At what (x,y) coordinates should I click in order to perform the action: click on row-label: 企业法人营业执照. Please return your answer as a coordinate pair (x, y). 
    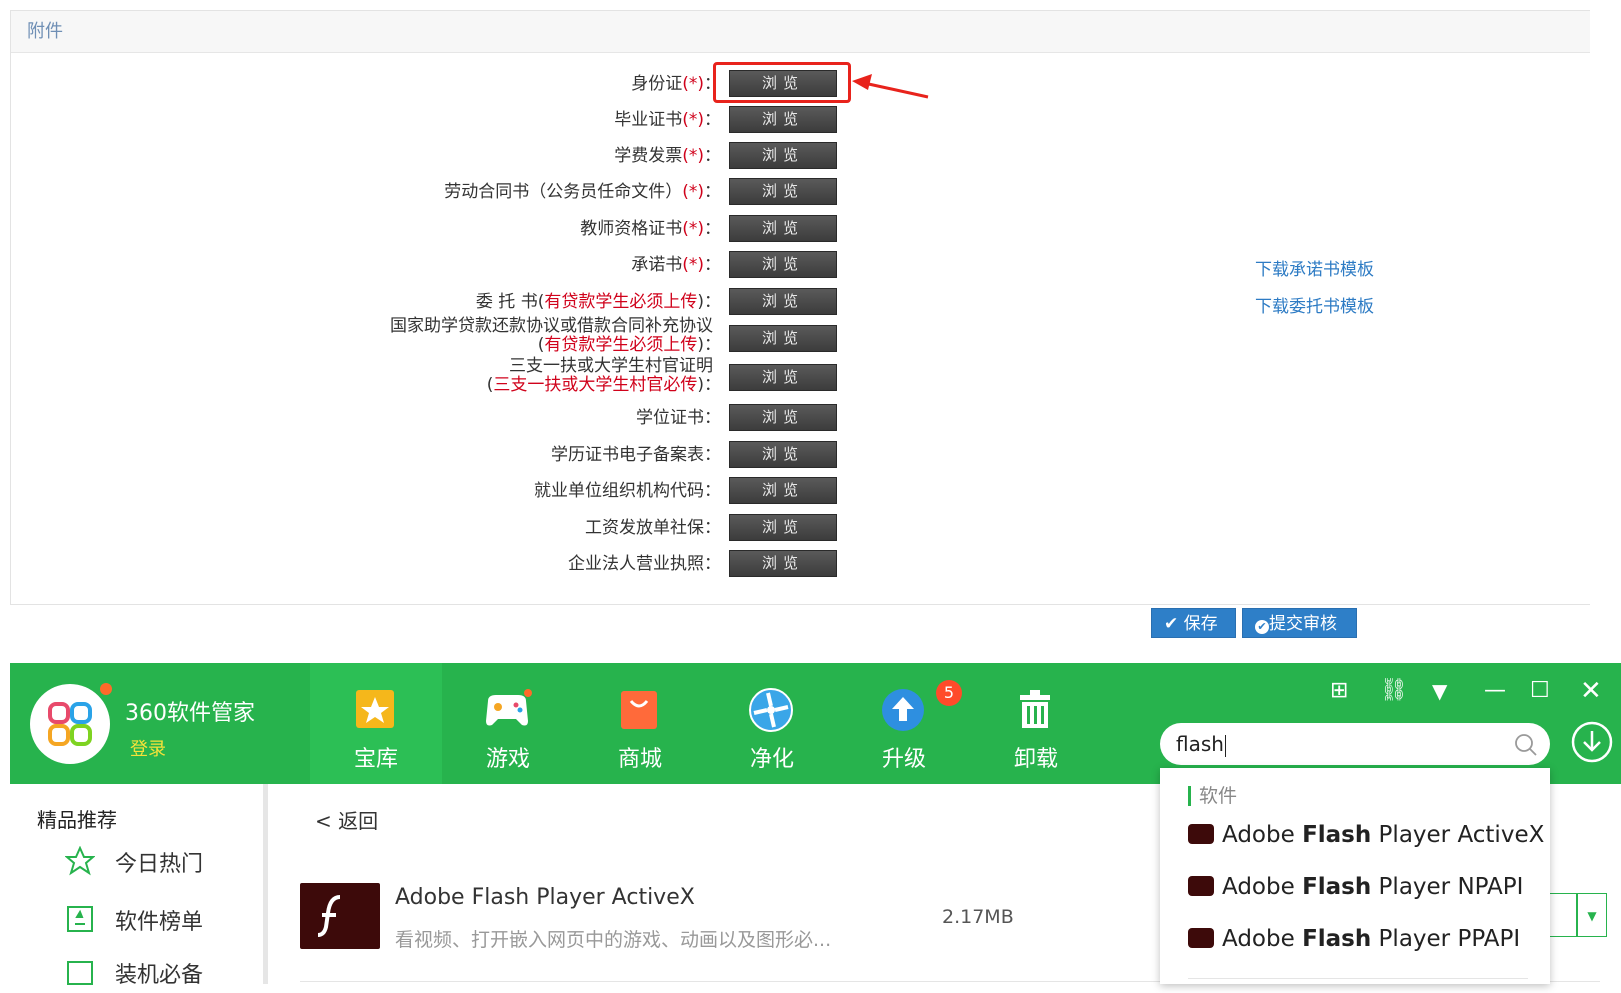
    Looking at the image, I should click on (636, 564).